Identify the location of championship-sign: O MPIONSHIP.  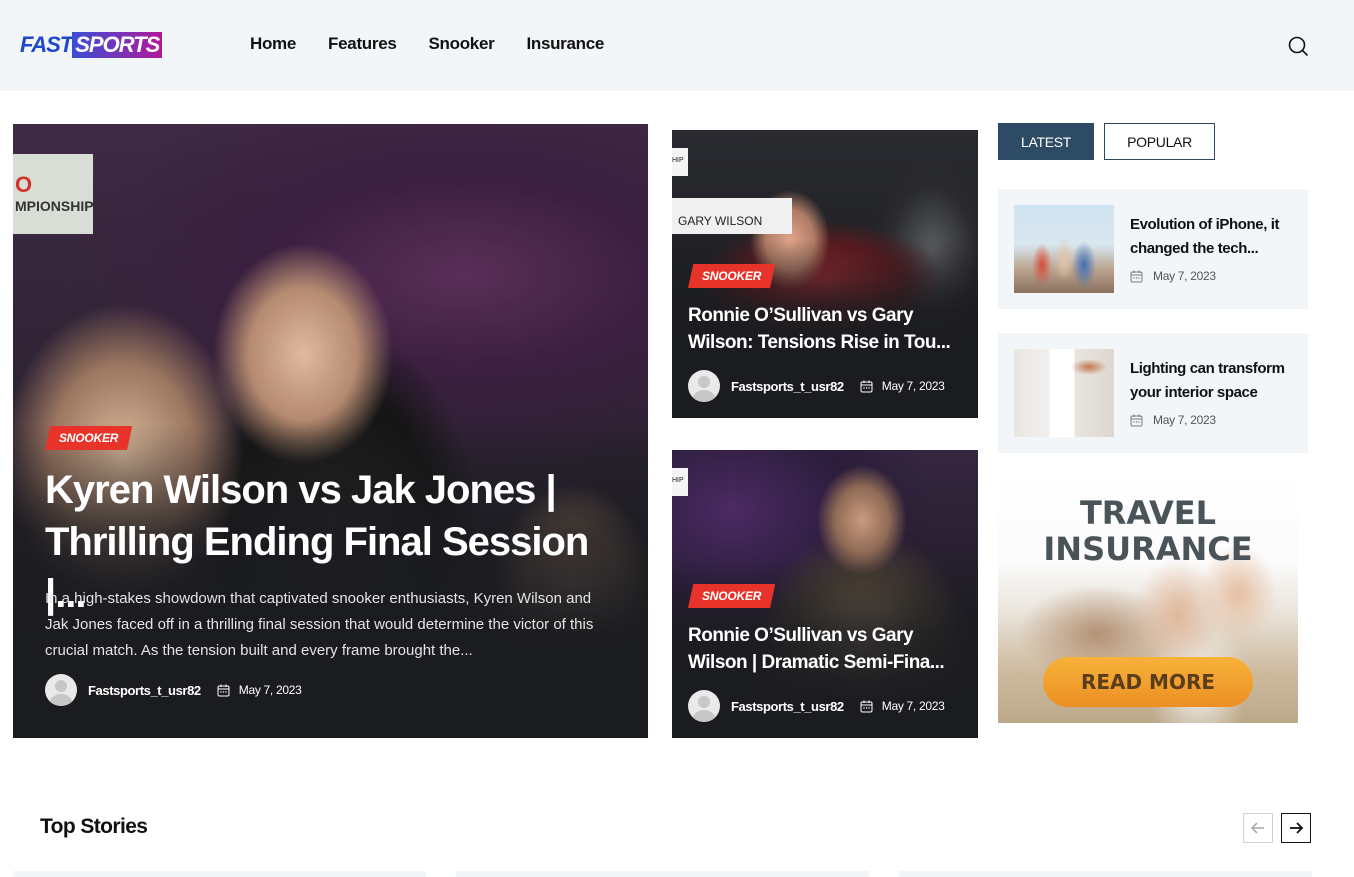
(53, 194).